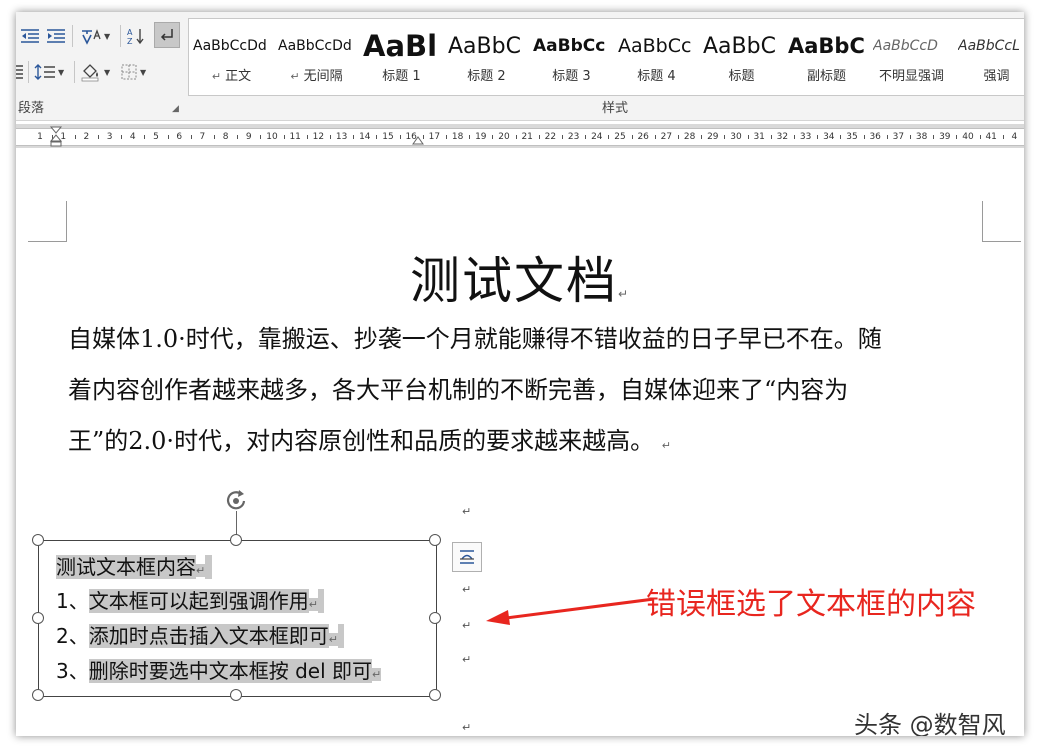 The width and height of the screenshot is (1043, 750). What do you see at coordinates (736, 137) in the screenshot?
I see `ruler-label: 30` at bounding box center [736, 137].